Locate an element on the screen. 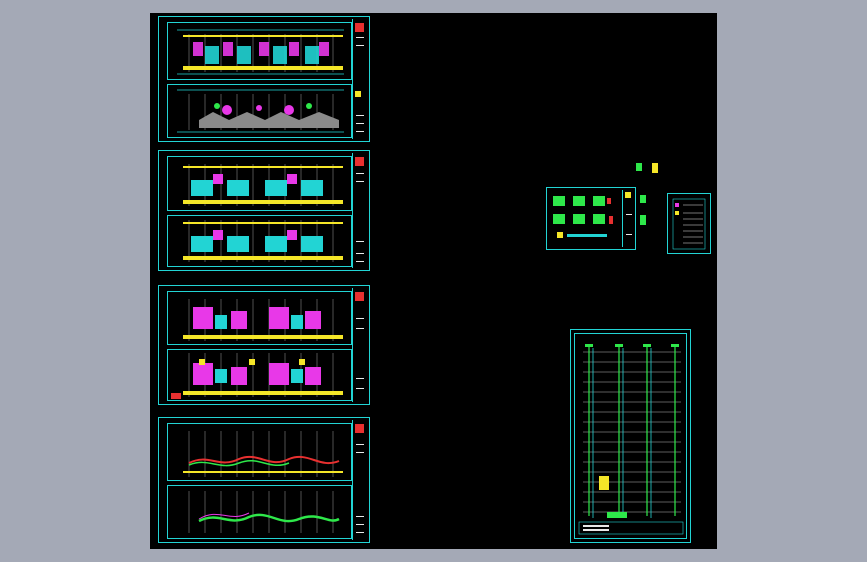  riser-diagram is located at coordinates (631, 439).